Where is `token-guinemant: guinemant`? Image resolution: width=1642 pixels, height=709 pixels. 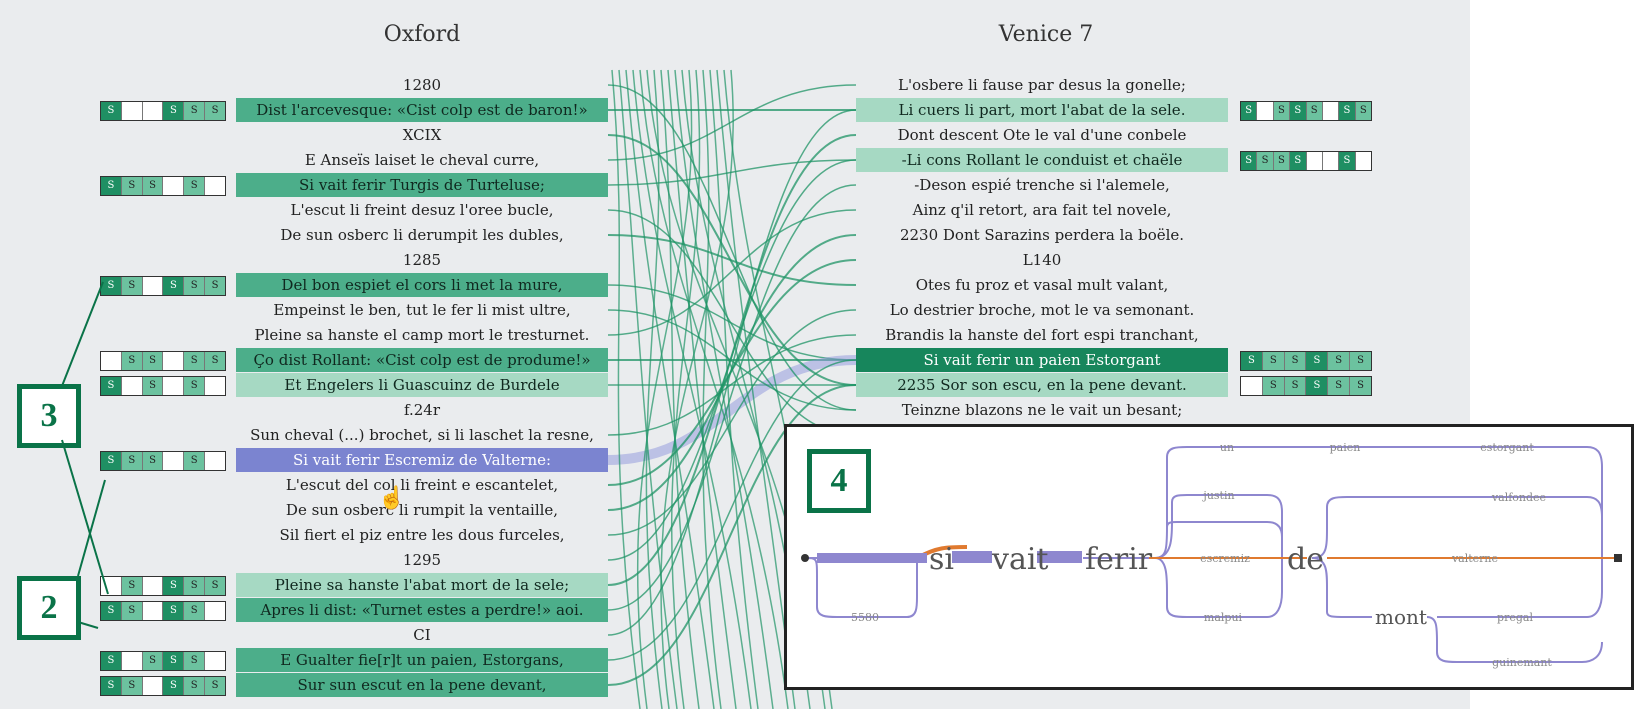 token-guinemant: guinemant is located at coordinates (1522, 662).